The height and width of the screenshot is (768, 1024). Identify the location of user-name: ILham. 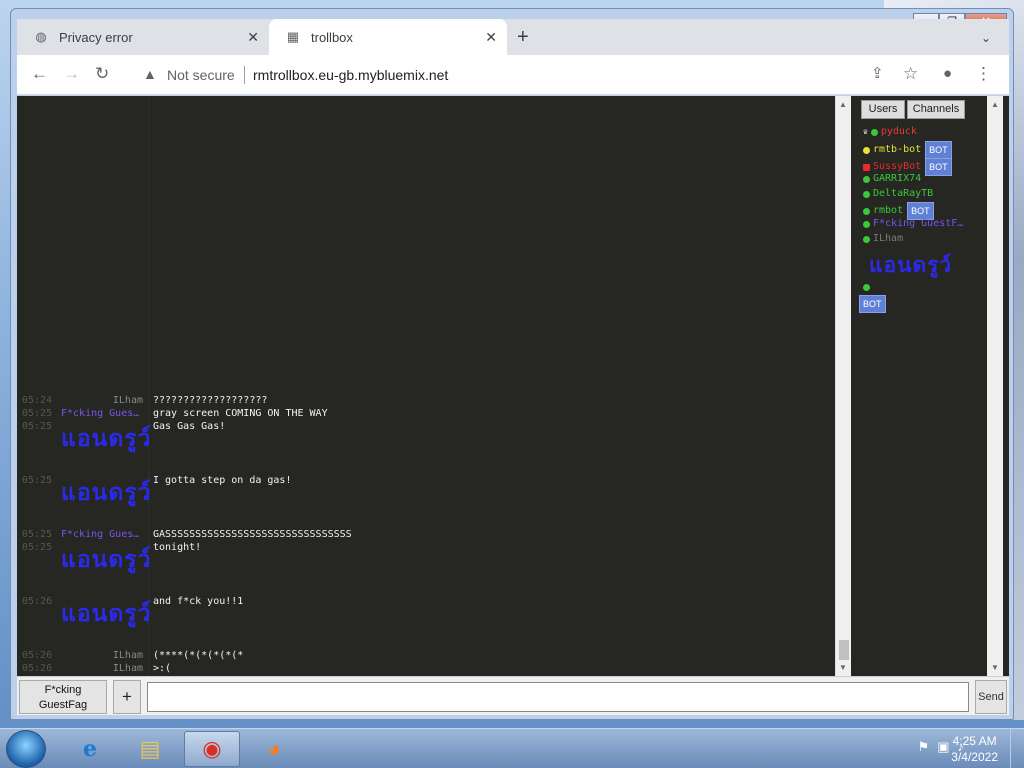
(888, 239).